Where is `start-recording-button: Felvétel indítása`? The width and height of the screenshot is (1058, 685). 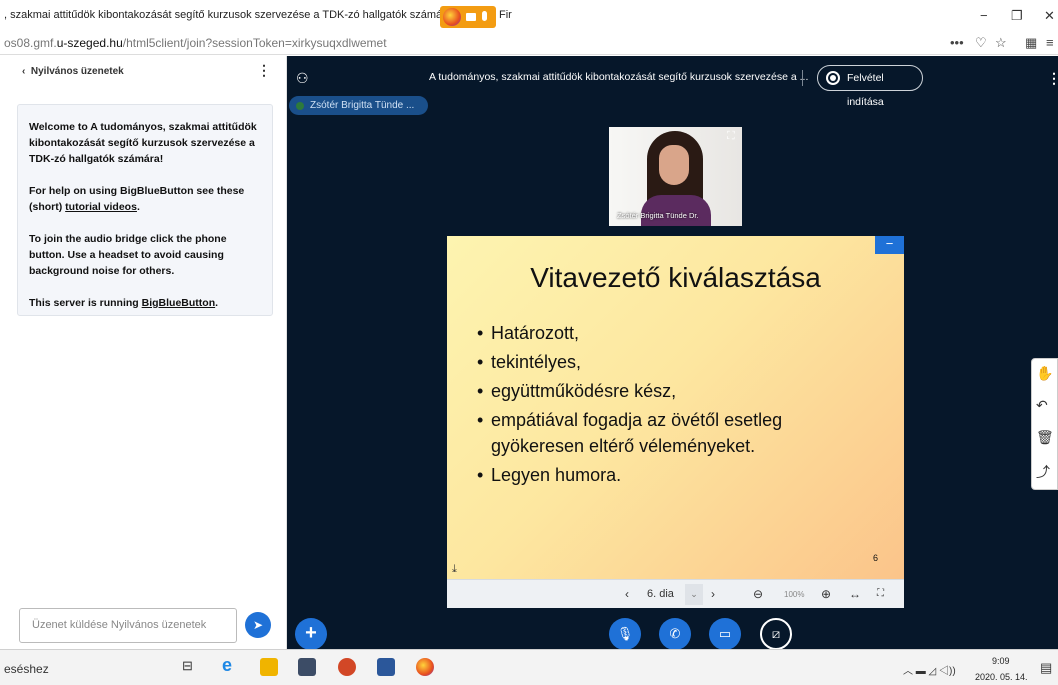
start-recording-button: Felvétel indítása is located at coordinates (870, 86).